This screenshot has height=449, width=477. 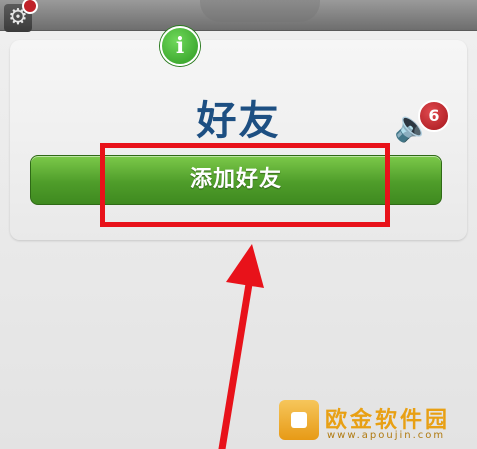 I want to click on watermark-url: www.apoujin.com, so click(x=386, y=435).